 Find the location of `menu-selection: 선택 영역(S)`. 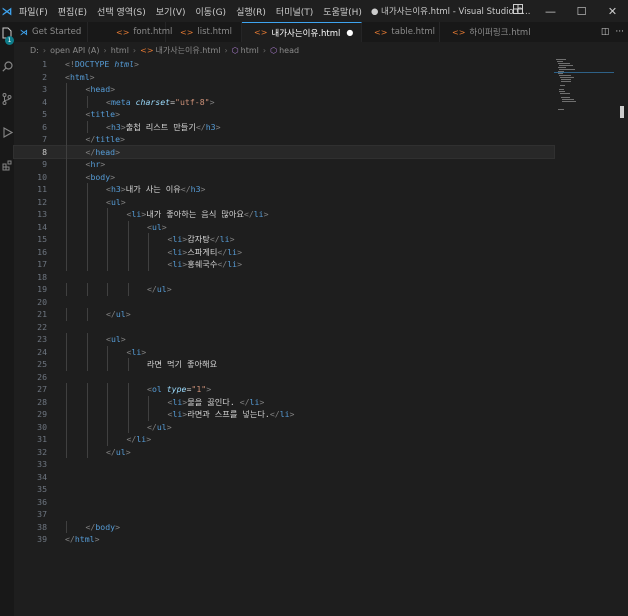

menu-selection: 선택 영역(S) is located at coordinates (121, 11).